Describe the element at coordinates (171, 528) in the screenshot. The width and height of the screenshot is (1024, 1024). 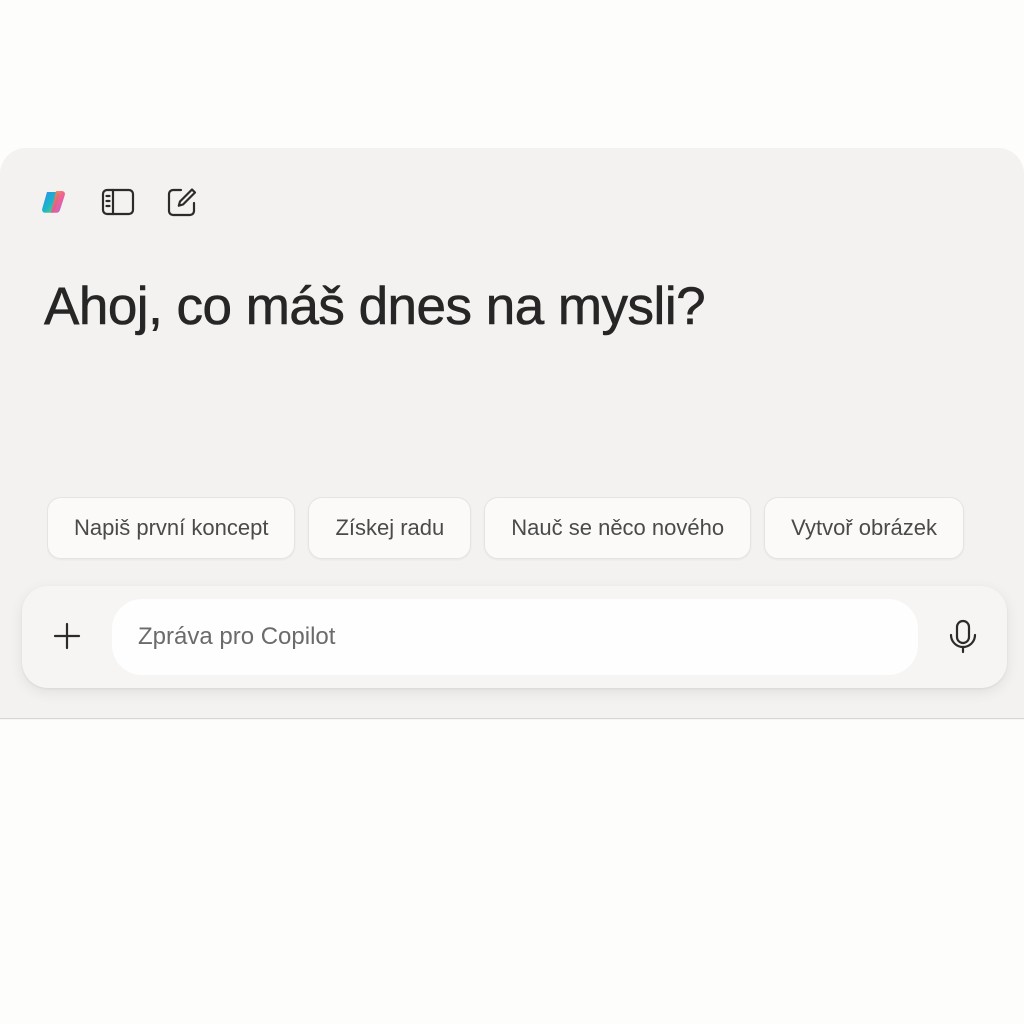
I see `suggestion-chip-draft: Napiš první koncept` at that location.